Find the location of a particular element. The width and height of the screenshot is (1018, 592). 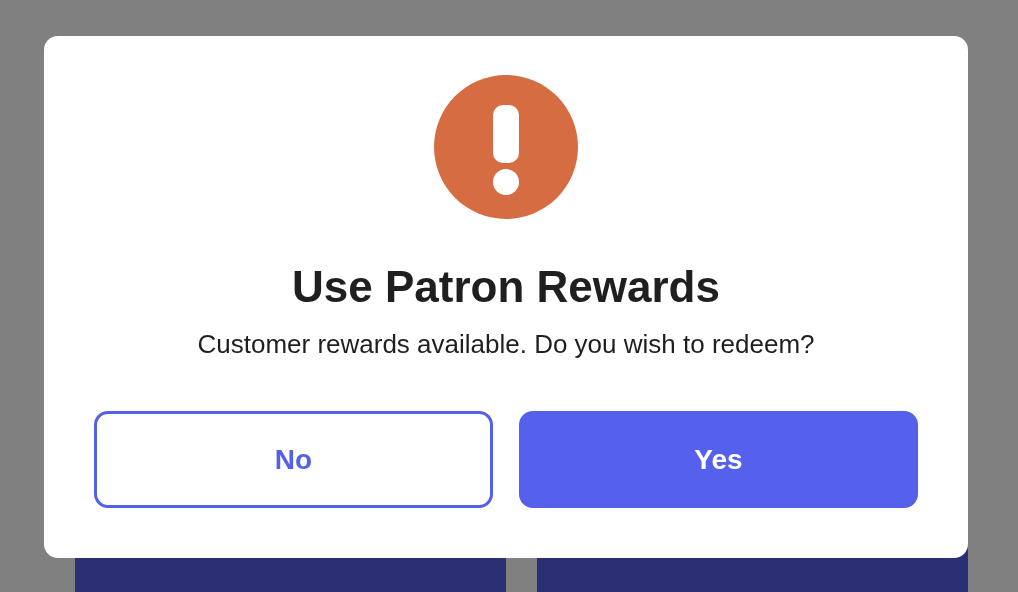

warning-icon is located at coordinates (506, 147).